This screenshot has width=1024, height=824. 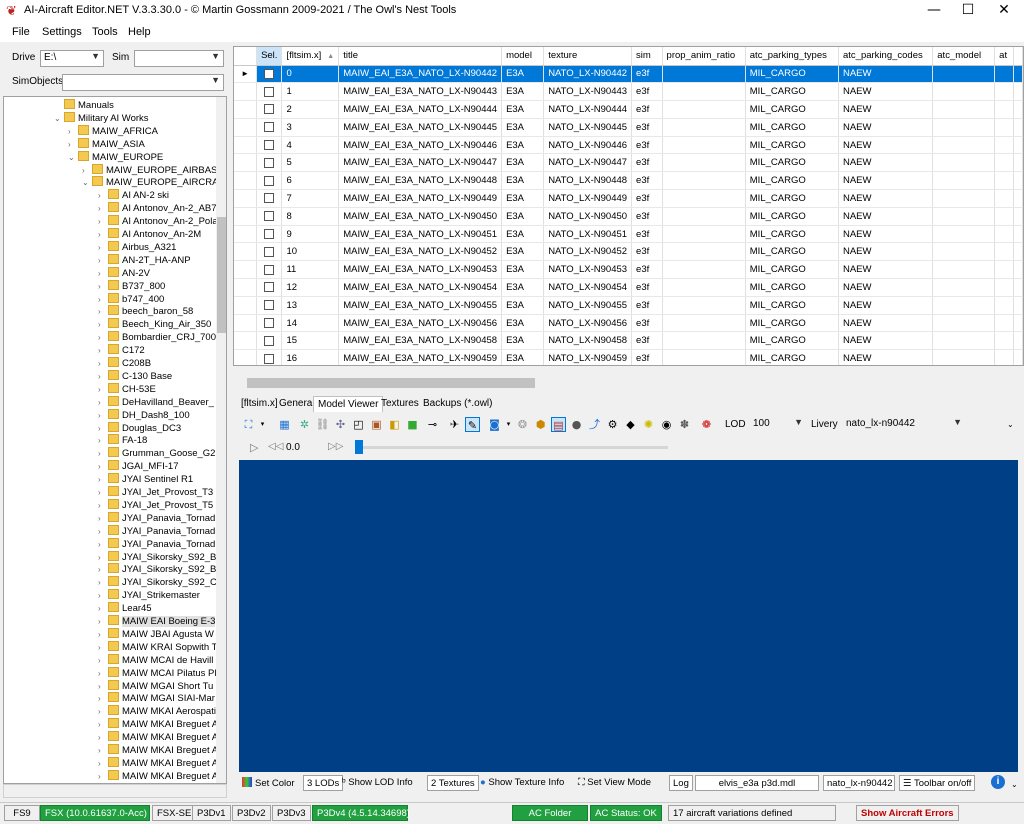 I want to click on camera-icon: ◙, so click(x=494, y=424).